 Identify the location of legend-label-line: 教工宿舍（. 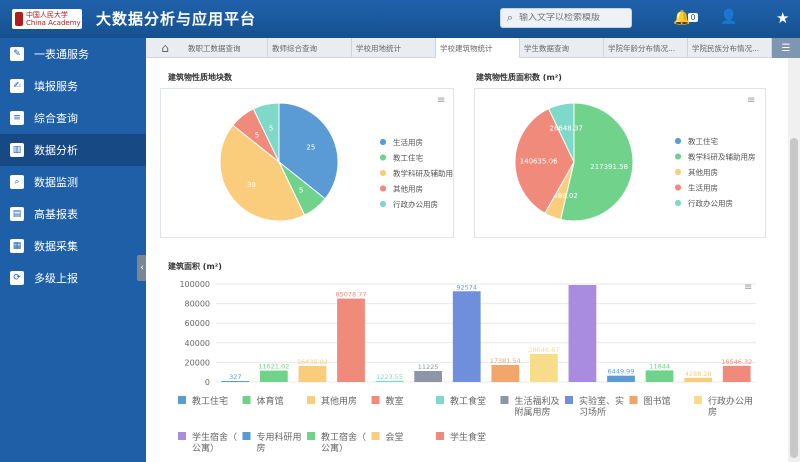
(343, 437).